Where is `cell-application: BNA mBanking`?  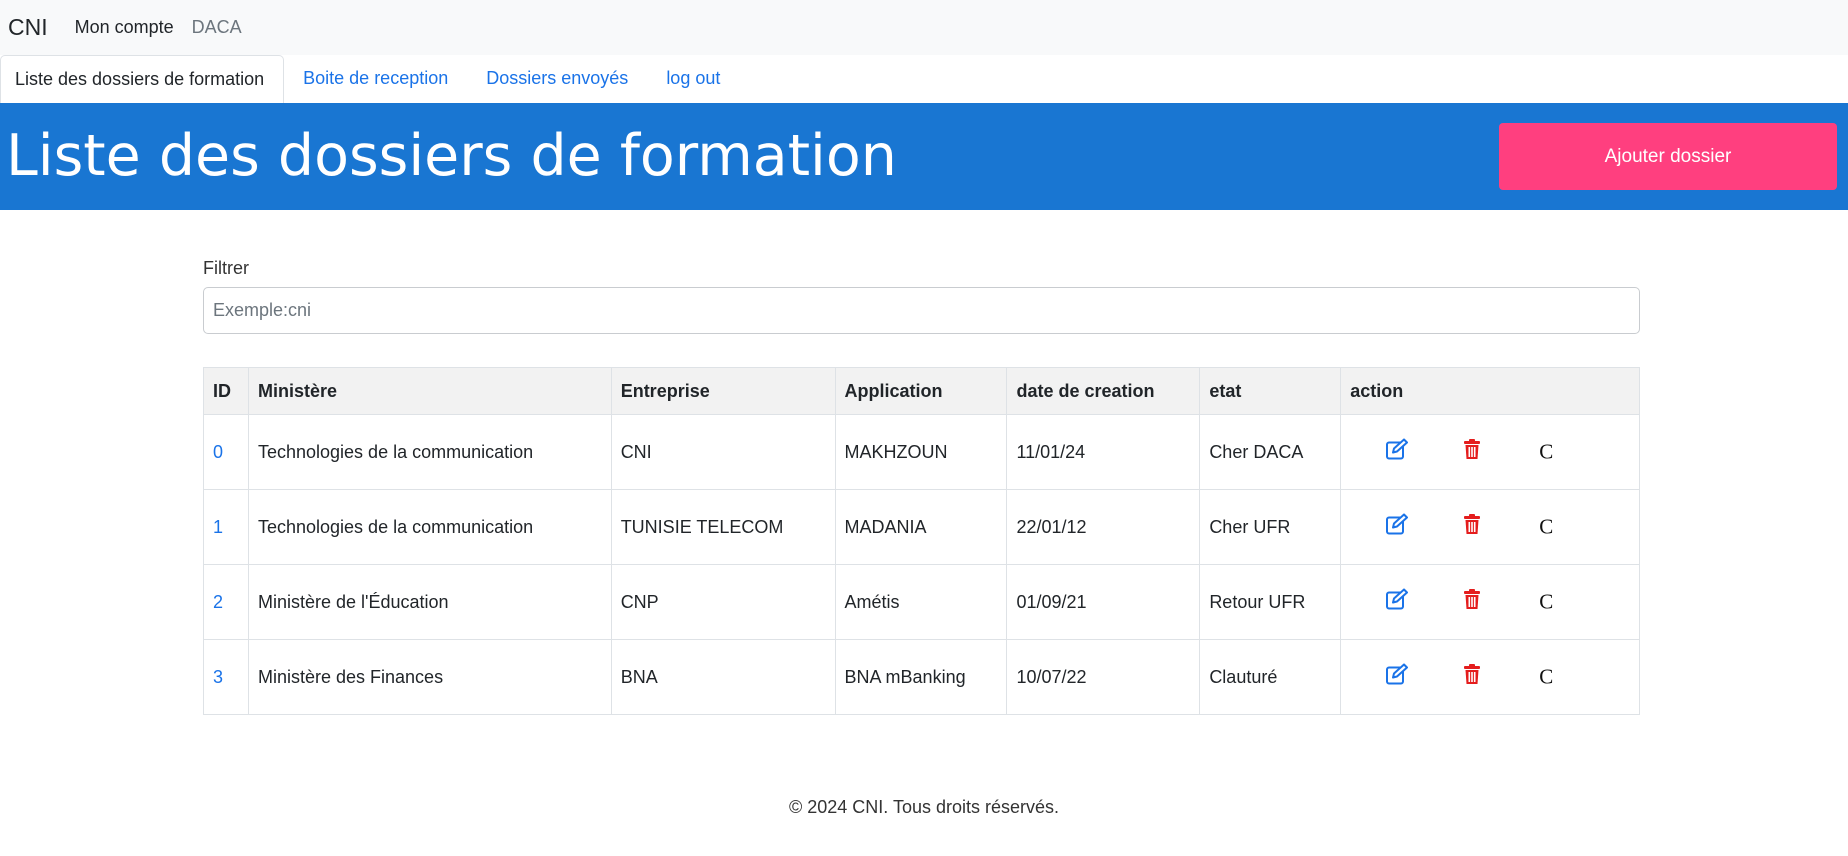 cell-application: BNA mBanking is located at coordinates (921, 677).